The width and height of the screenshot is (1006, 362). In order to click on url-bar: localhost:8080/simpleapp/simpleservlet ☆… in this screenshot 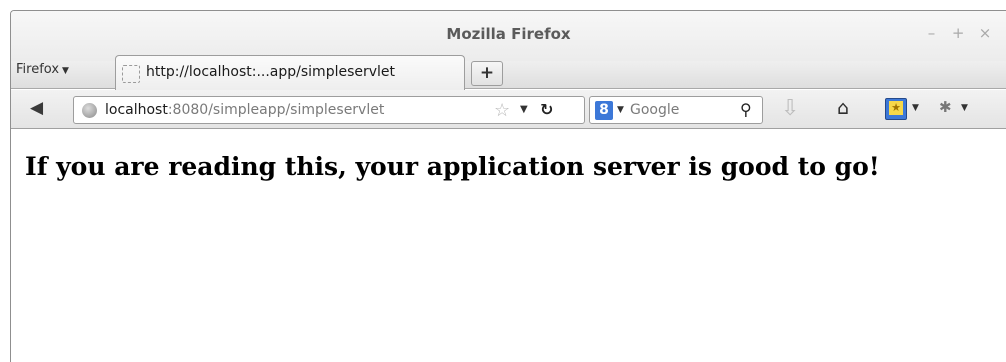, I will do `click(329, 110)`.